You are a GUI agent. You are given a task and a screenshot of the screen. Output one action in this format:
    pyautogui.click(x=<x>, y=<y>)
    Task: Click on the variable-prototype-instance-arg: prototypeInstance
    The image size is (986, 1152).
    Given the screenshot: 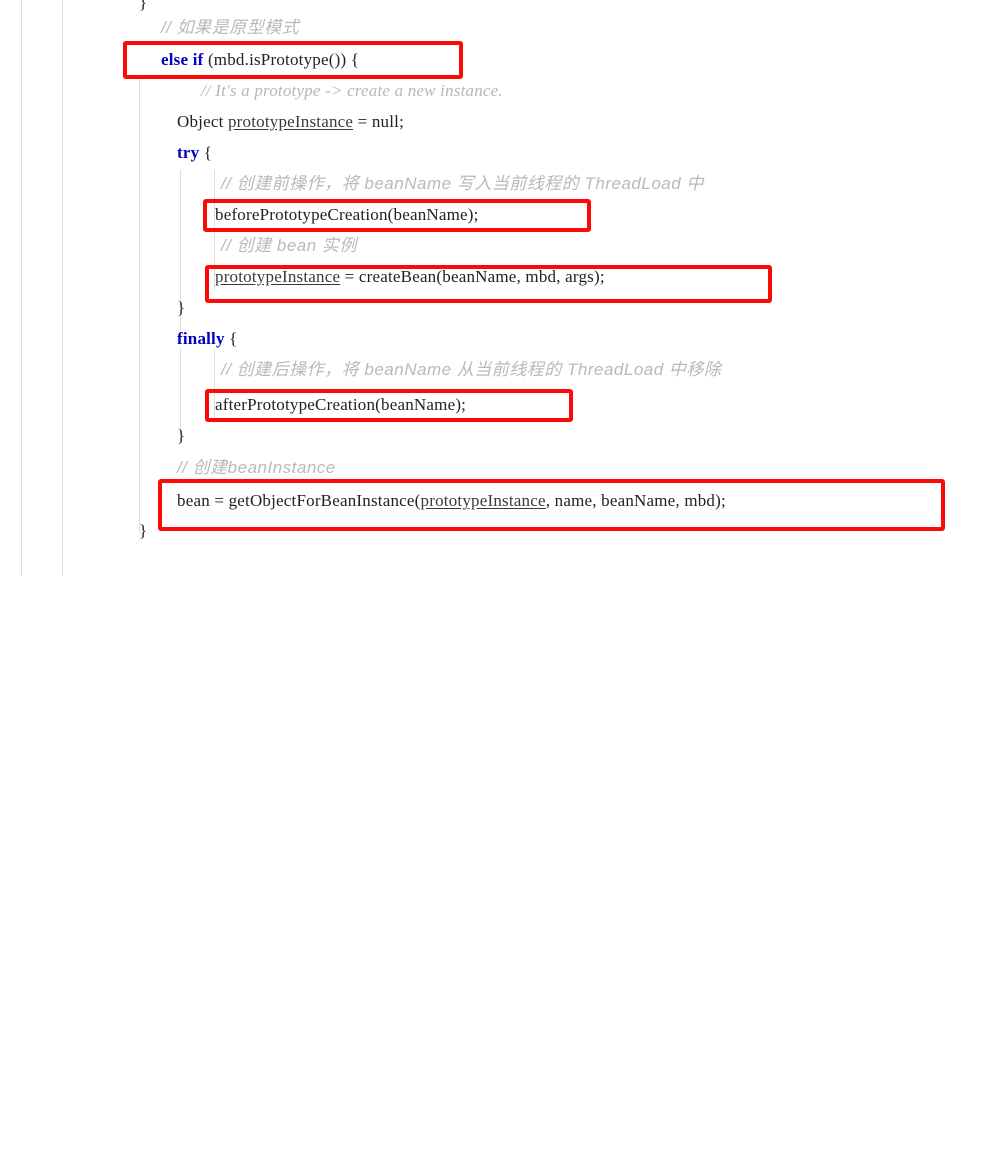 What is the action you would take?
    pyautogui.click(x=483, y=500)
    